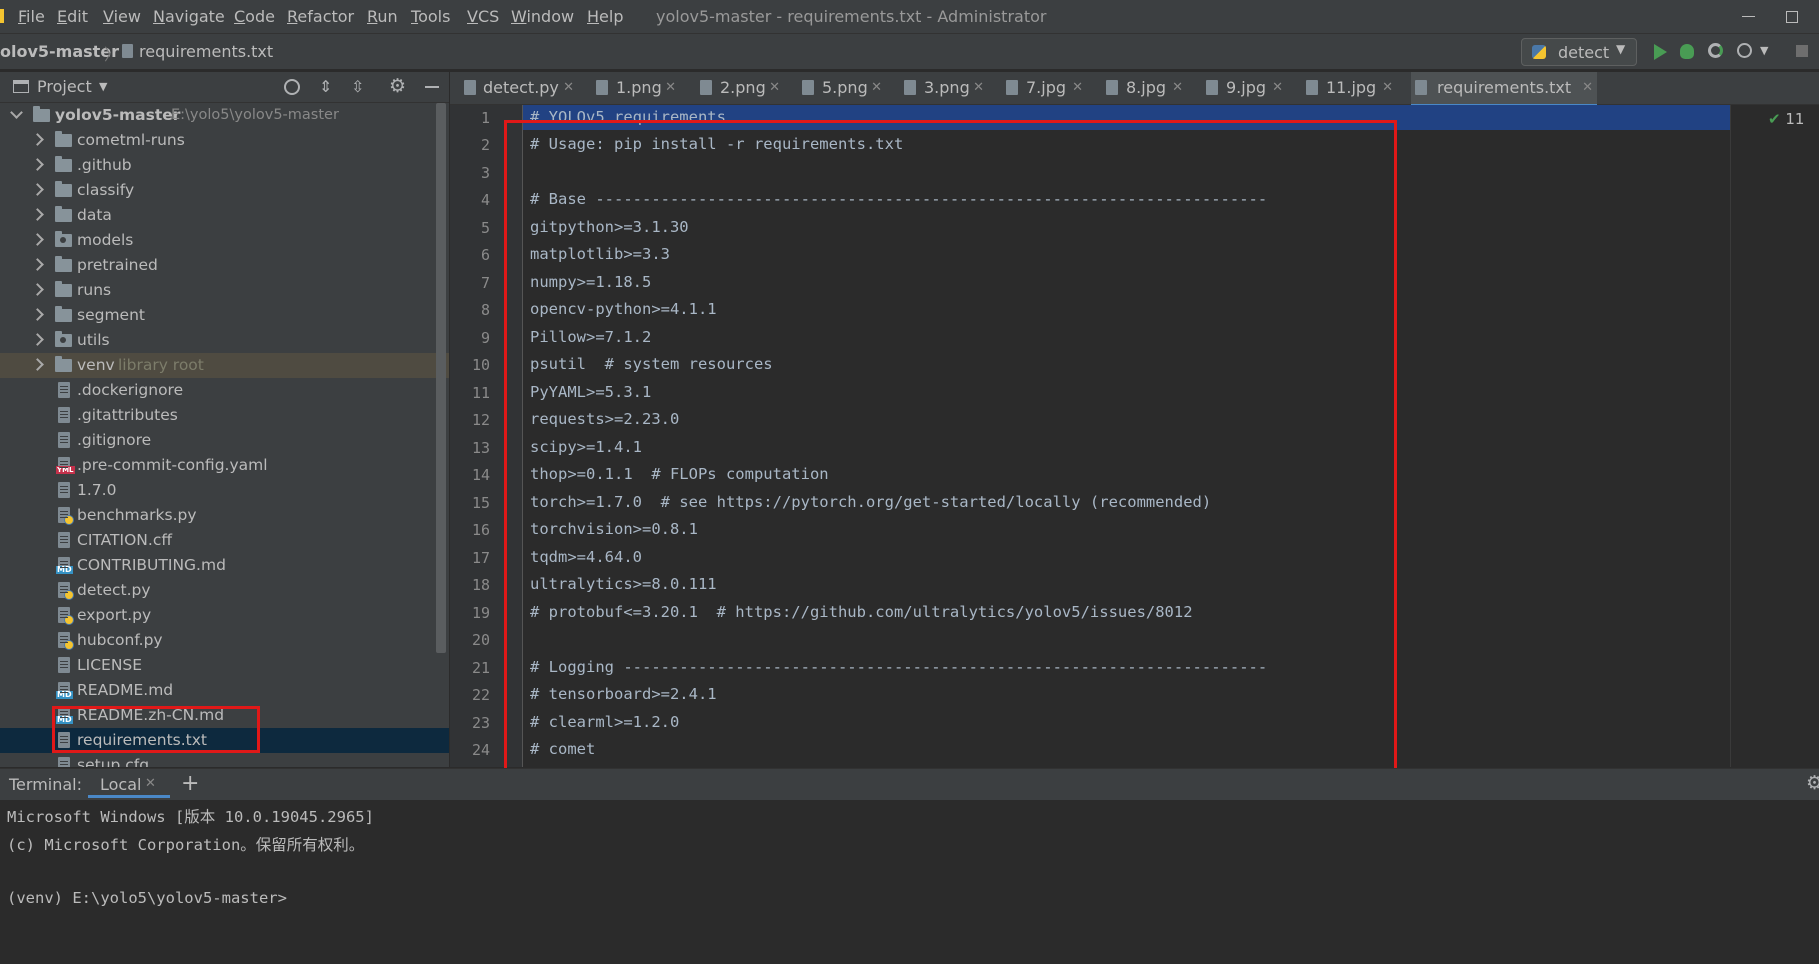 This screenshot has height=964, width=1819. What do you see at coordinates (122, 16) in the screenshot?
I see `menu-view: View` at bounding box center [122, 16].